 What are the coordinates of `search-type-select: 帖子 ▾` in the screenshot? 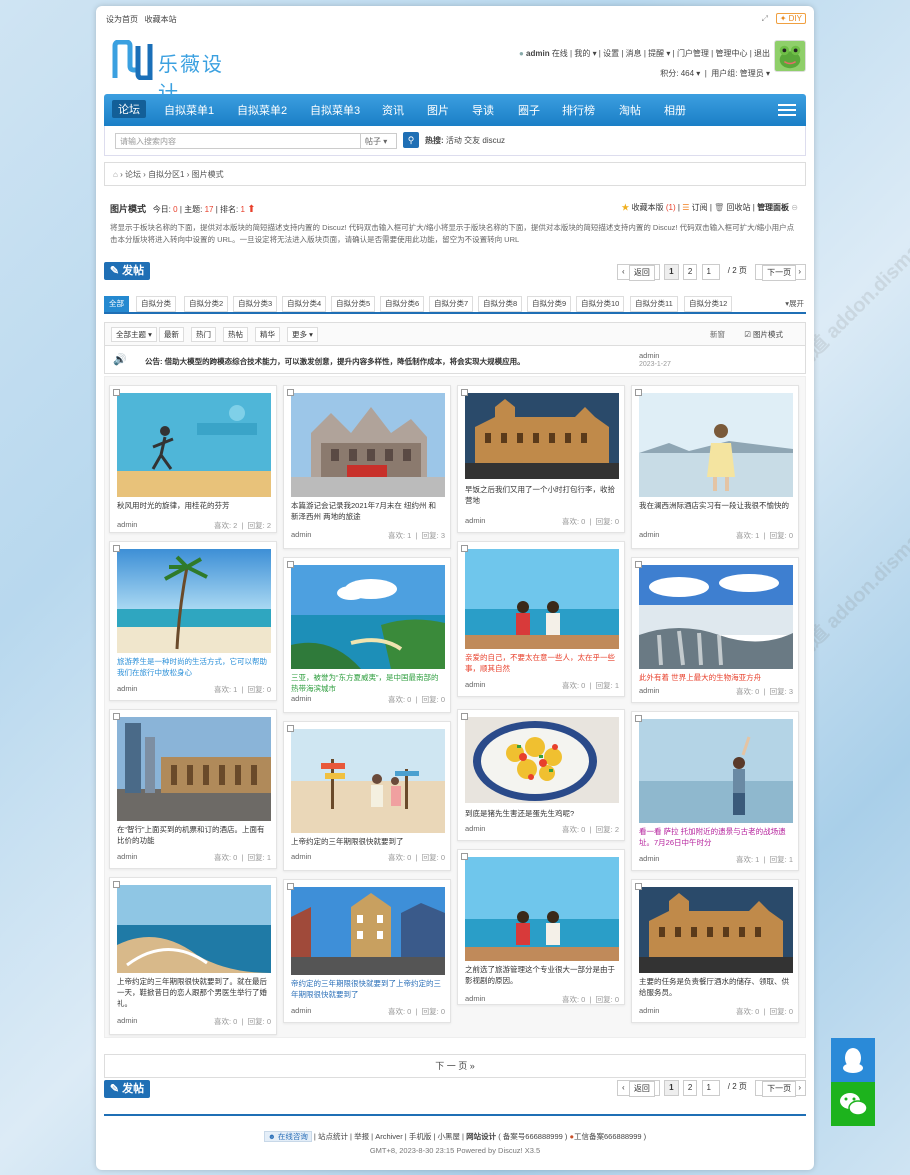 It's located at (379, 141).